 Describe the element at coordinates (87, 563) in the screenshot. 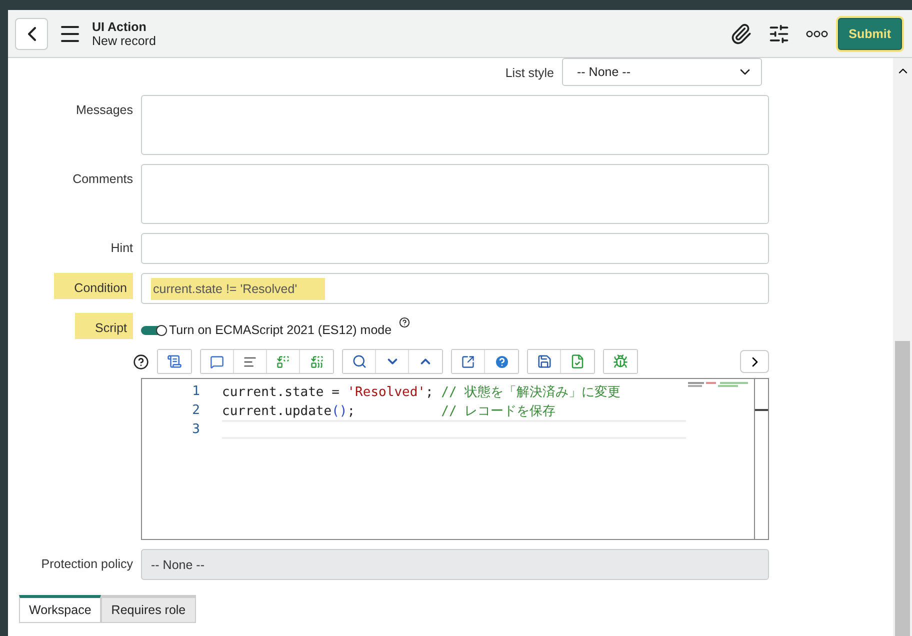

I see `field-label: Protection policy` at that location.